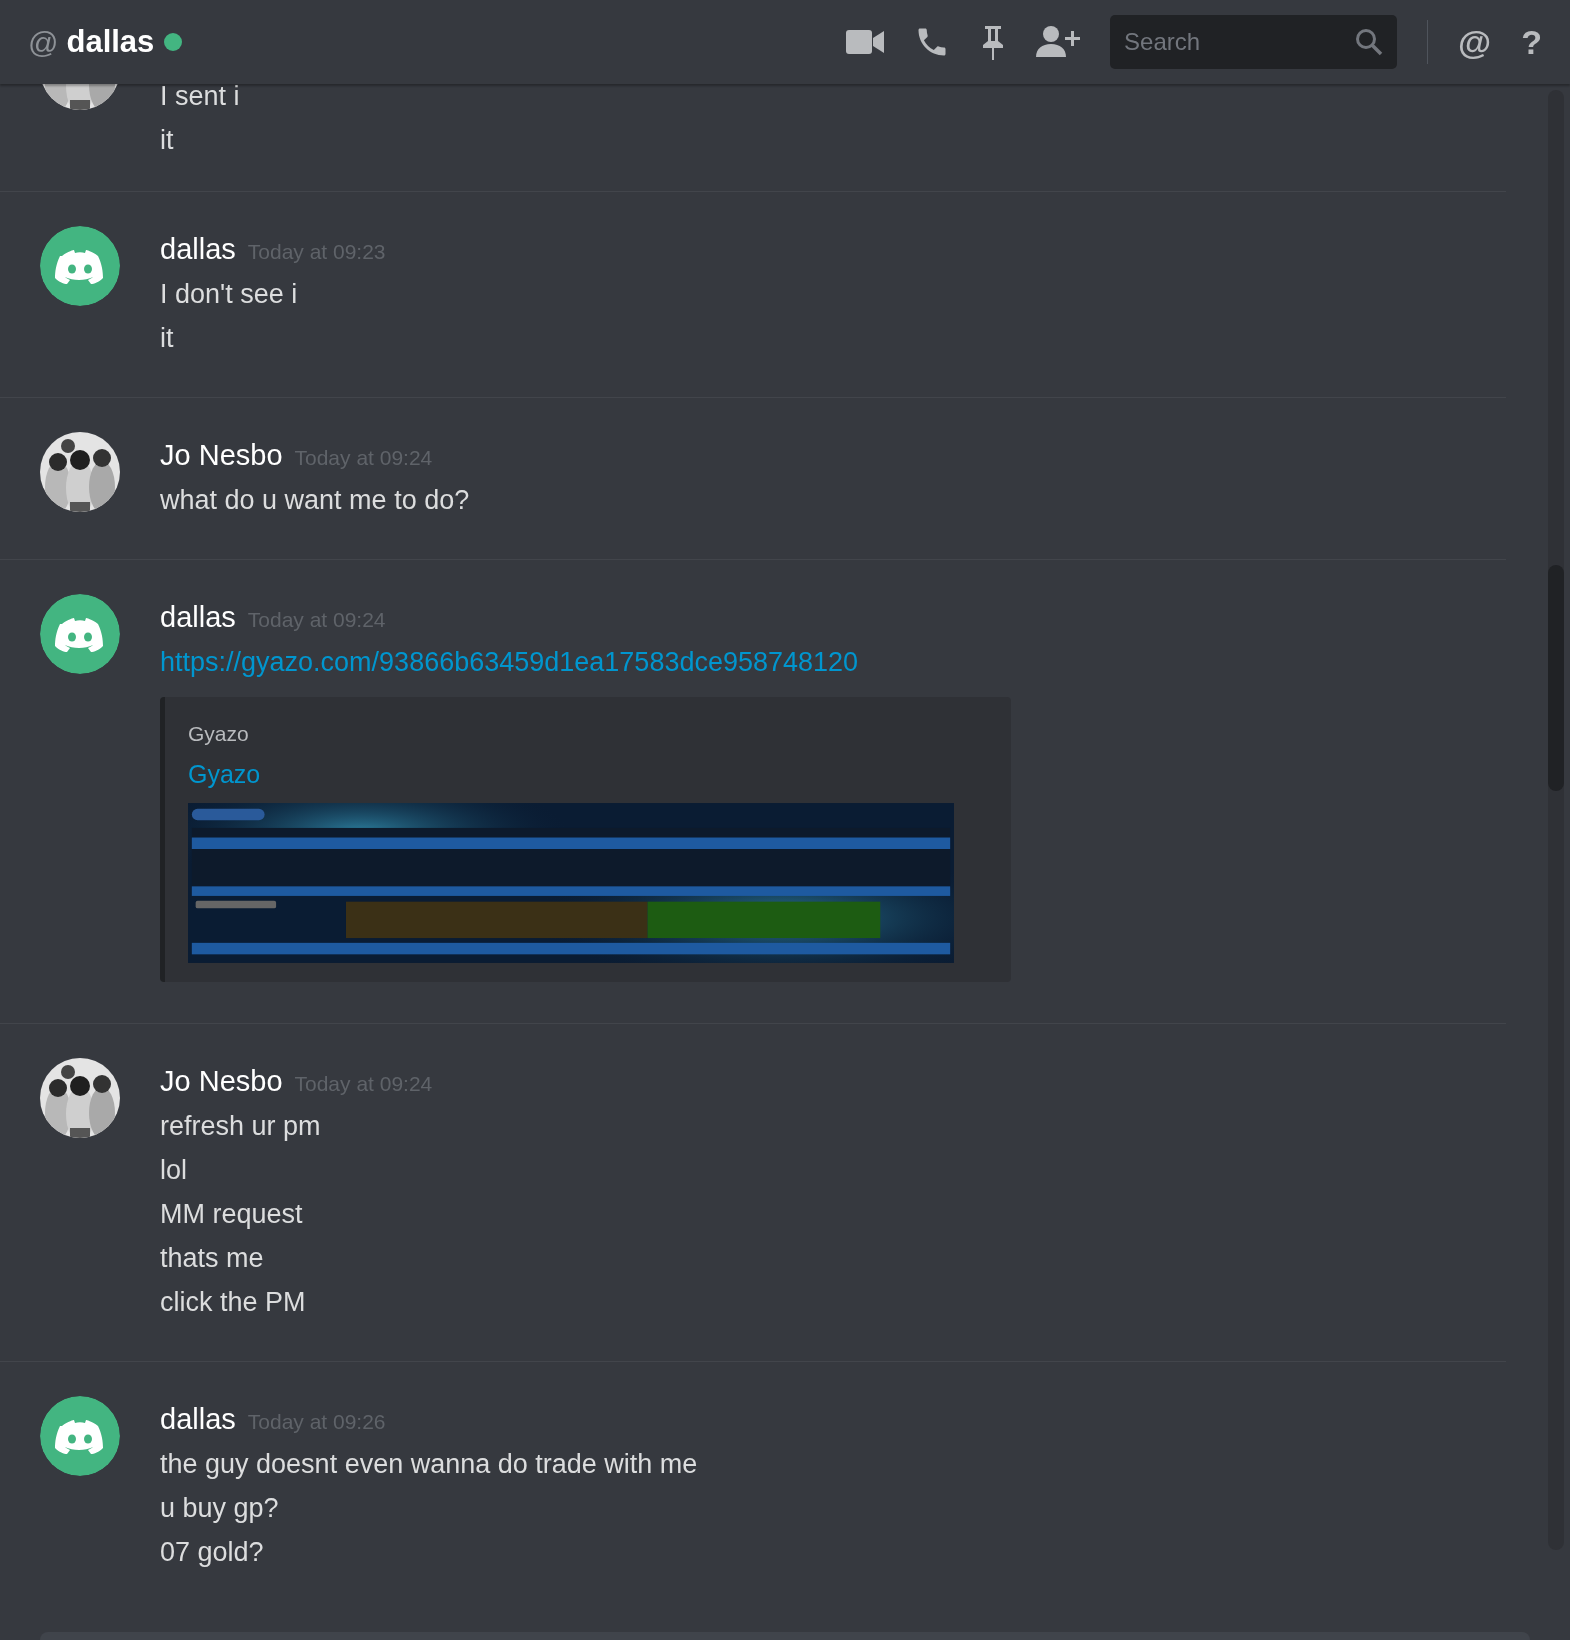 This screenshot has width=1570, height=1640. I want to click on mentions-button: @, so click(1475, 42).